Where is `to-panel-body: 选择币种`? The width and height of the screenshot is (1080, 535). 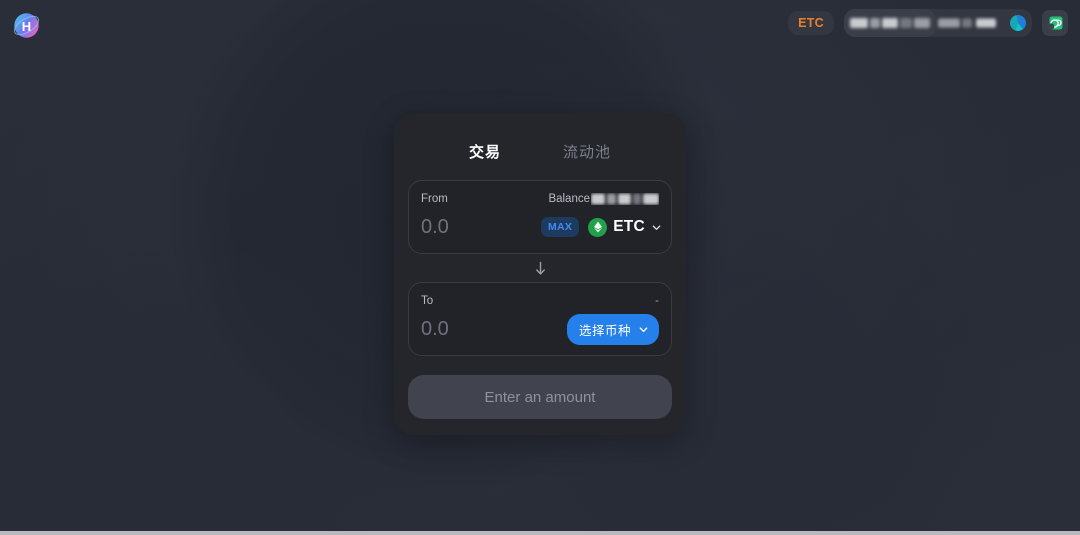
to-panel-body: 选择币种 is located at coordinates (540, 329).